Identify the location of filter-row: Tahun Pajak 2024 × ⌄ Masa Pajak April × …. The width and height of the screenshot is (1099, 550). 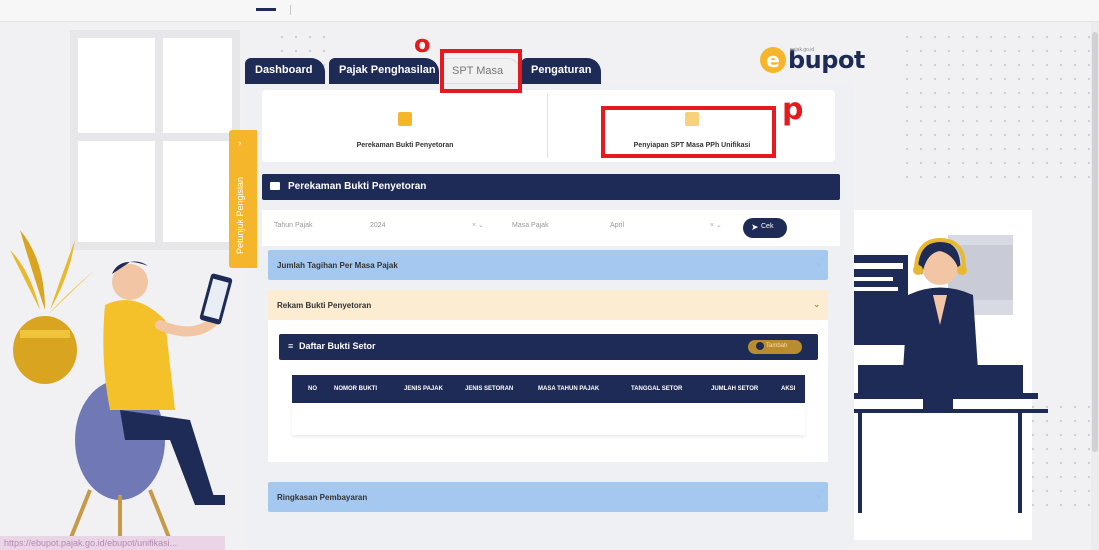
(551, 228).